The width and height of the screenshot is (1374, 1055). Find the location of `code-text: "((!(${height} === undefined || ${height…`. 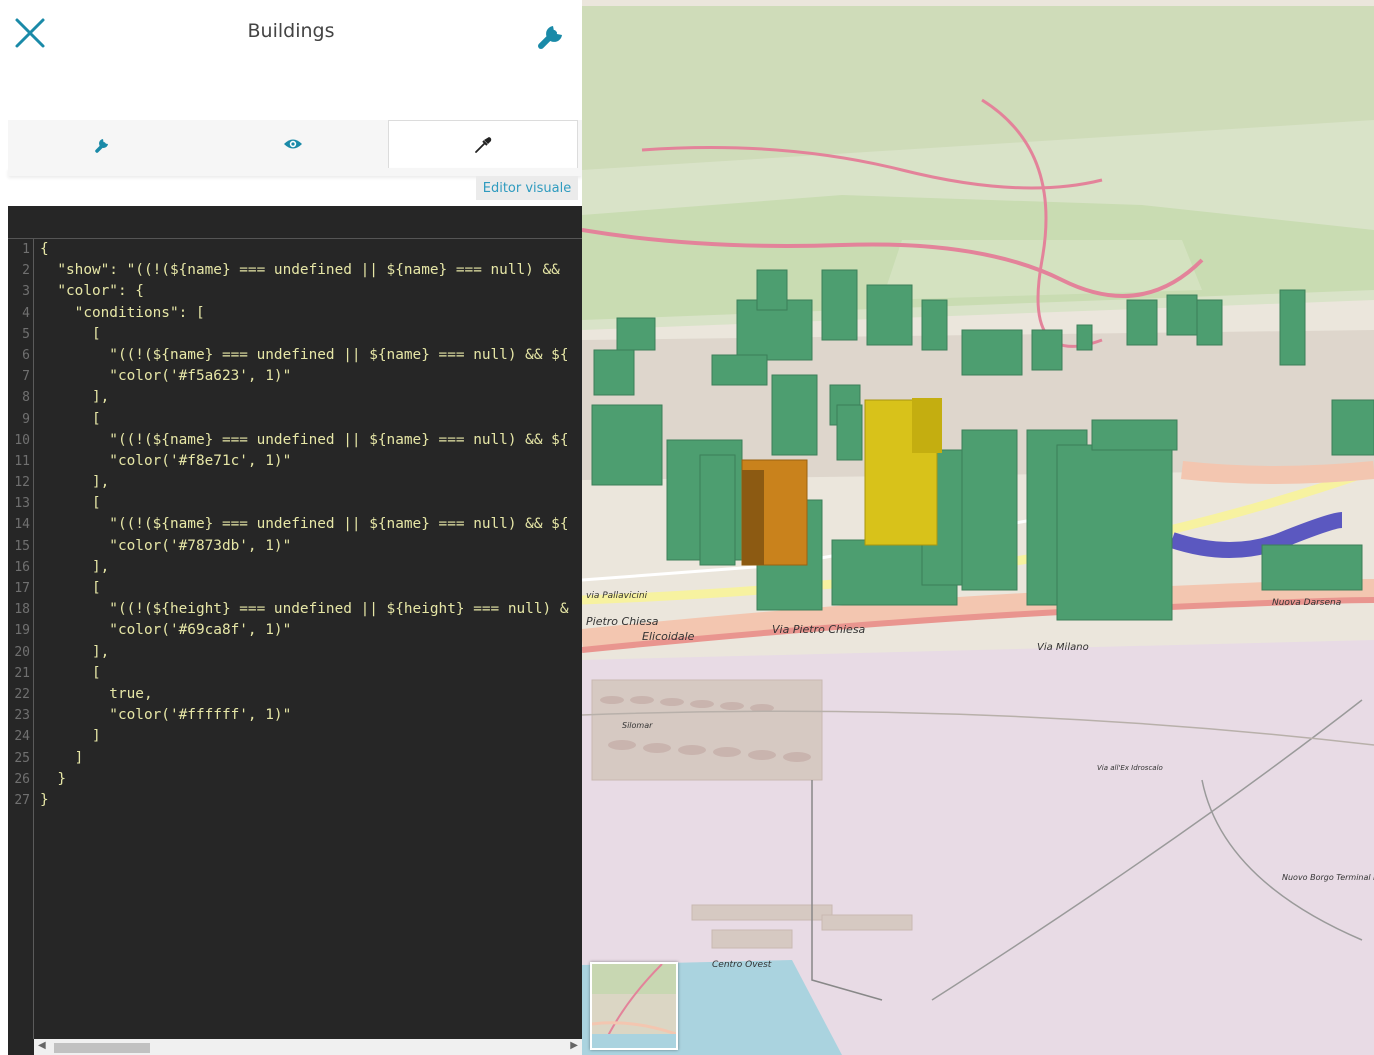

code-text: "((!(${height} === undefined || ${height… is located at coordinates (304, 609).